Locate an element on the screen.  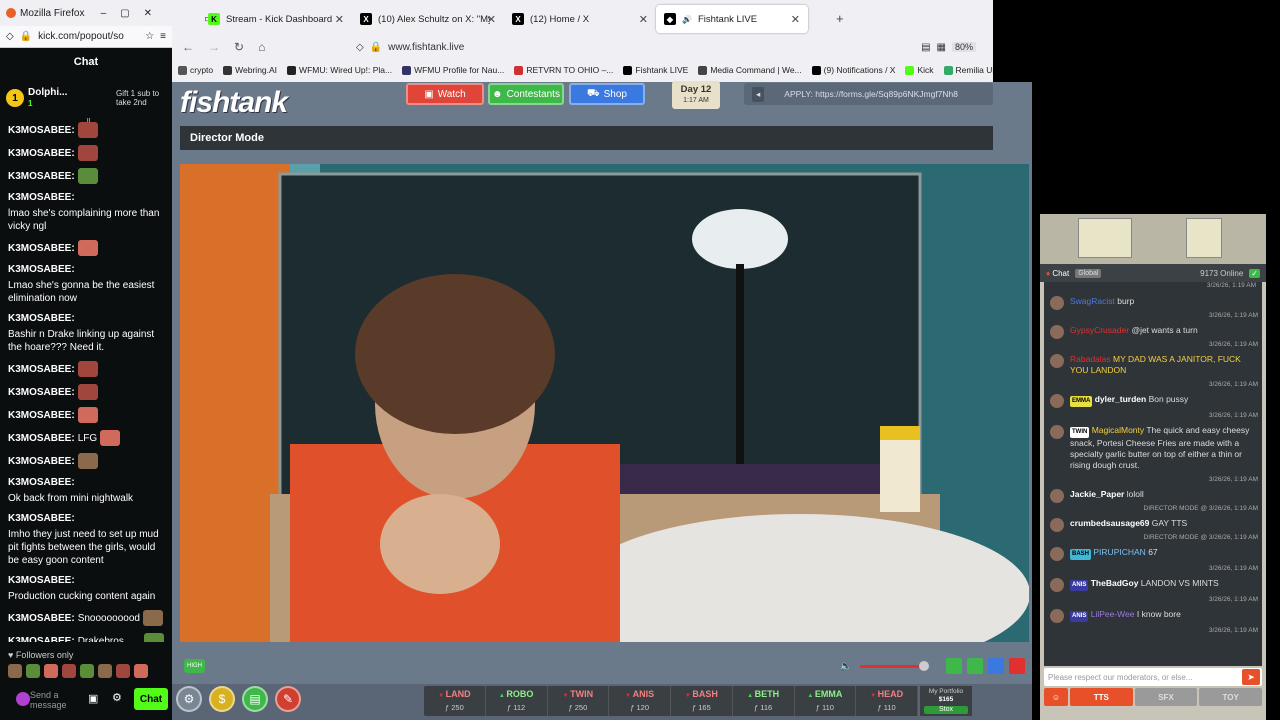
gear-icon: ⚙ is located at coordinates (117, 697).